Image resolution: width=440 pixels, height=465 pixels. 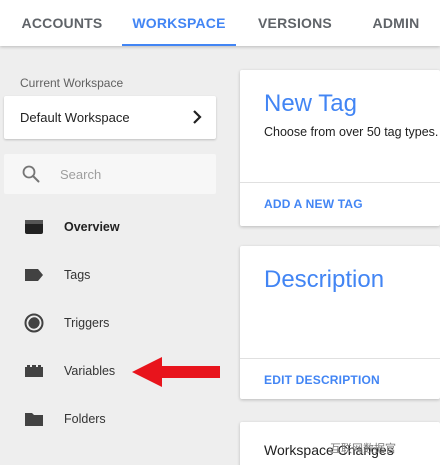 What do you see at coordinates (31, 174) in the screenshot?
I see `search-icon` at bounding box center [31, 174].